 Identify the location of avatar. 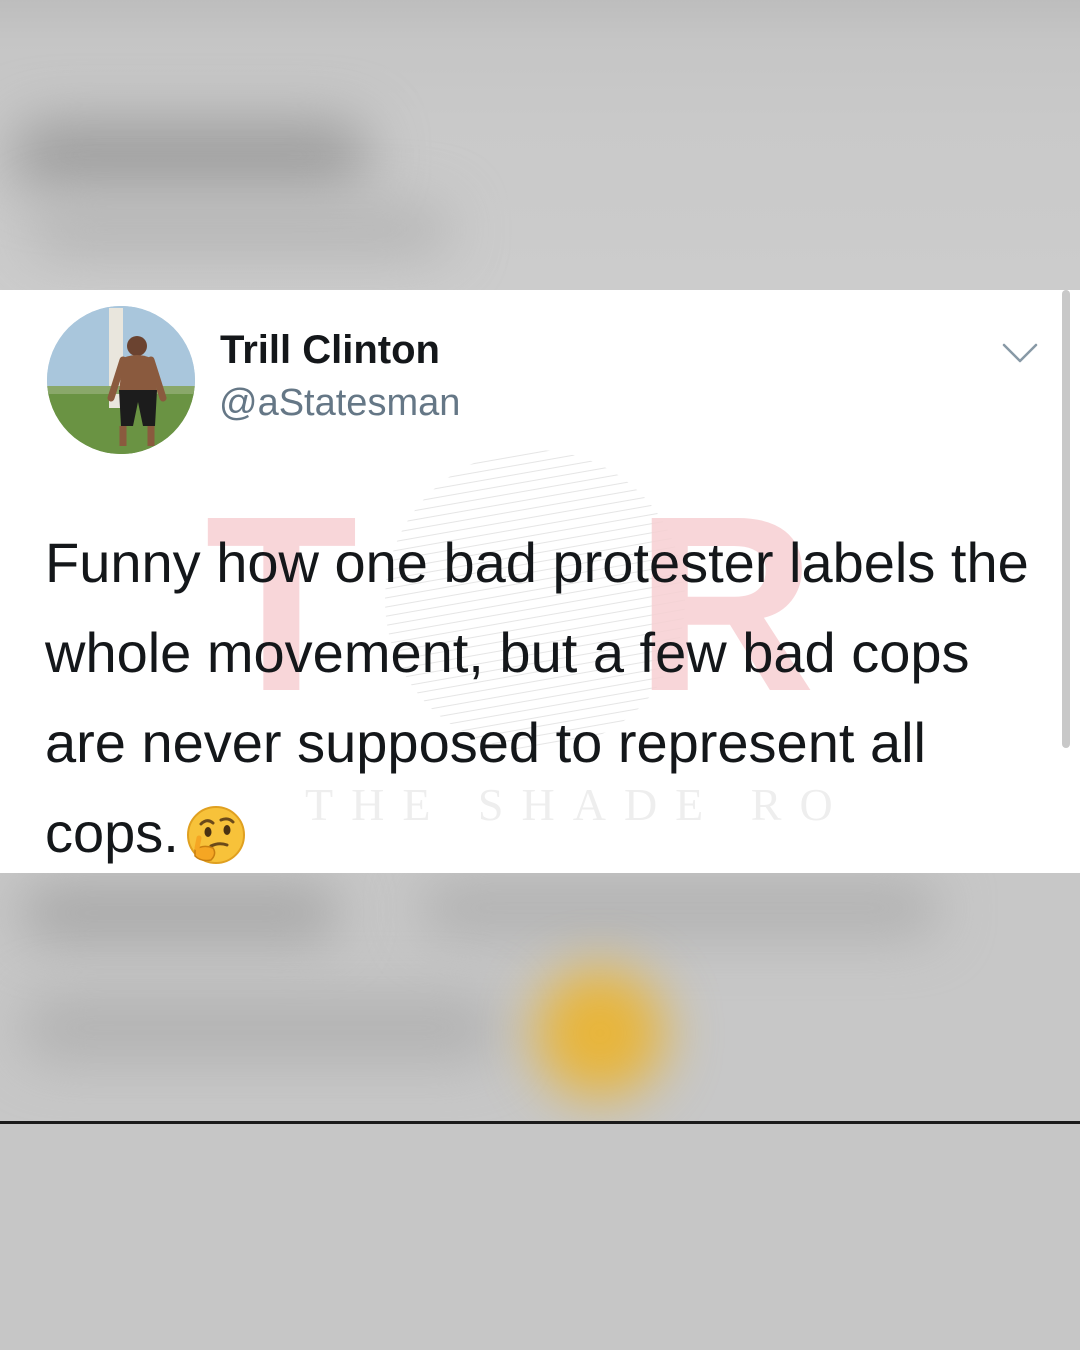
(121, 380).